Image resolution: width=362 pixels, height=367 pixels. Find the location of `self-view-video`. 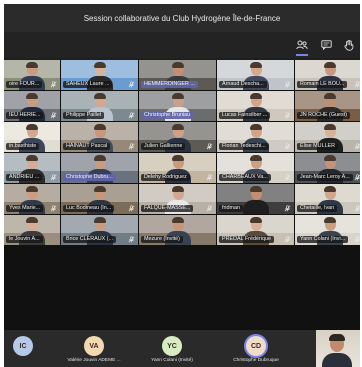

self-view-video is located at coordinates (338, 348).